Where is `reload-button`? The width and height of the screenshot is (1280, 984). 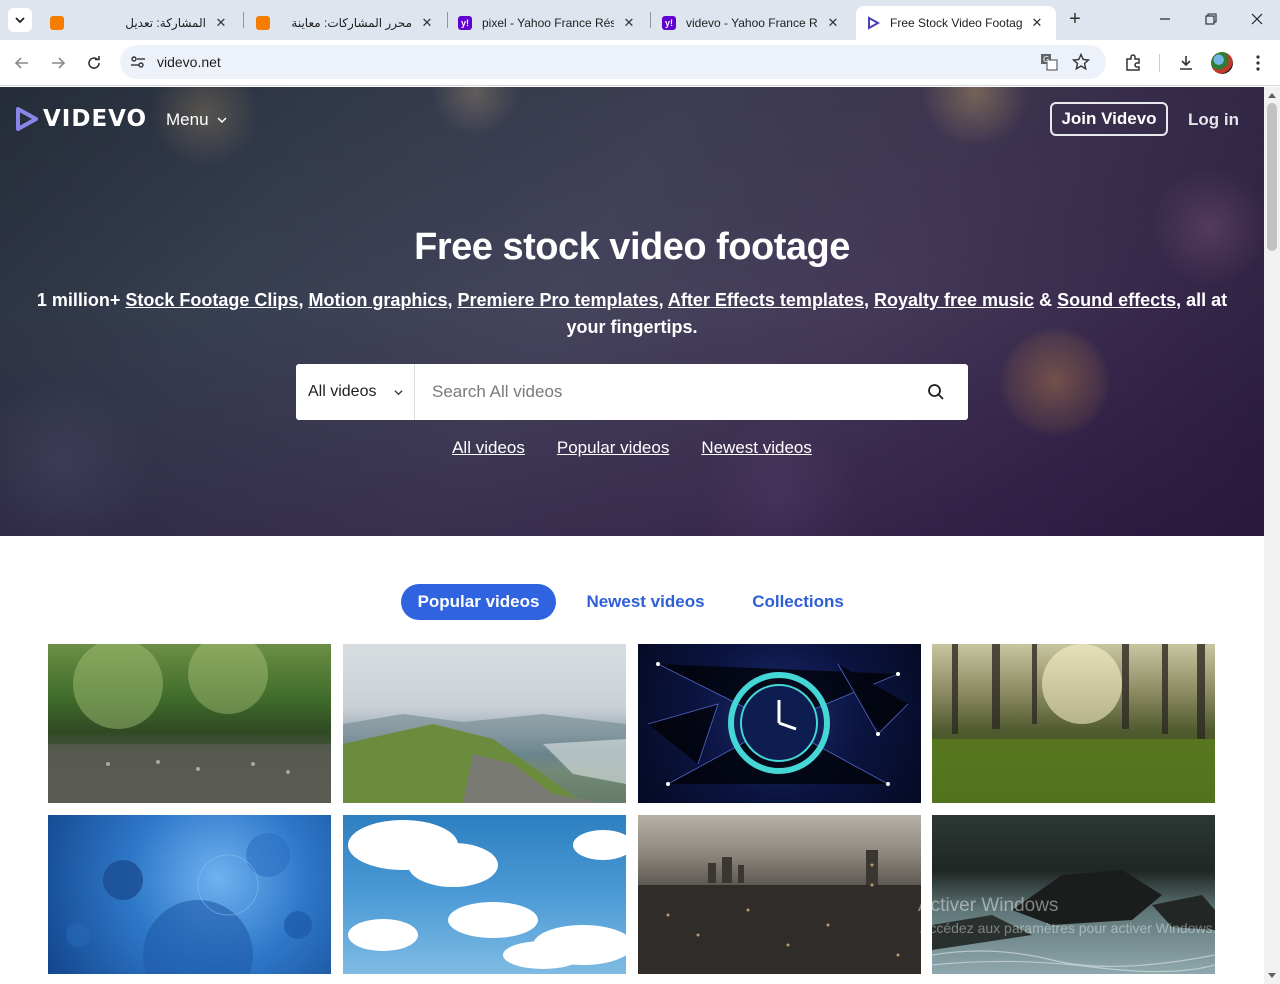 reload-button is located at coordinates (94, 63).